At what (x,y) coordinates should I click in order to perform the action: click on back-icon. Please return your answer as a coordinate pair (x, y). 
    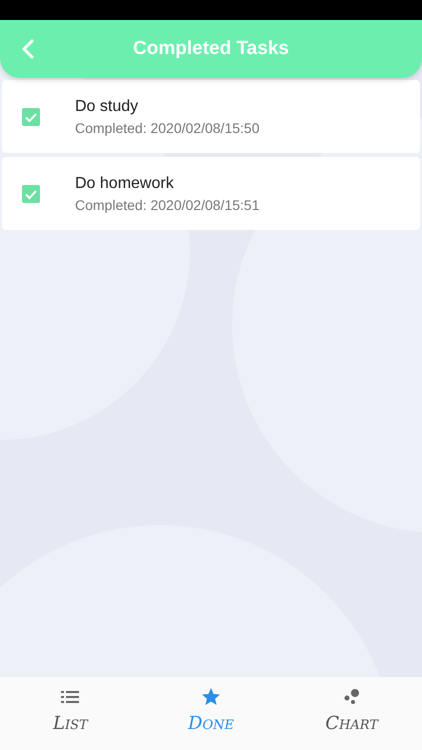
    Looking at the image, I should click on (28, 49).